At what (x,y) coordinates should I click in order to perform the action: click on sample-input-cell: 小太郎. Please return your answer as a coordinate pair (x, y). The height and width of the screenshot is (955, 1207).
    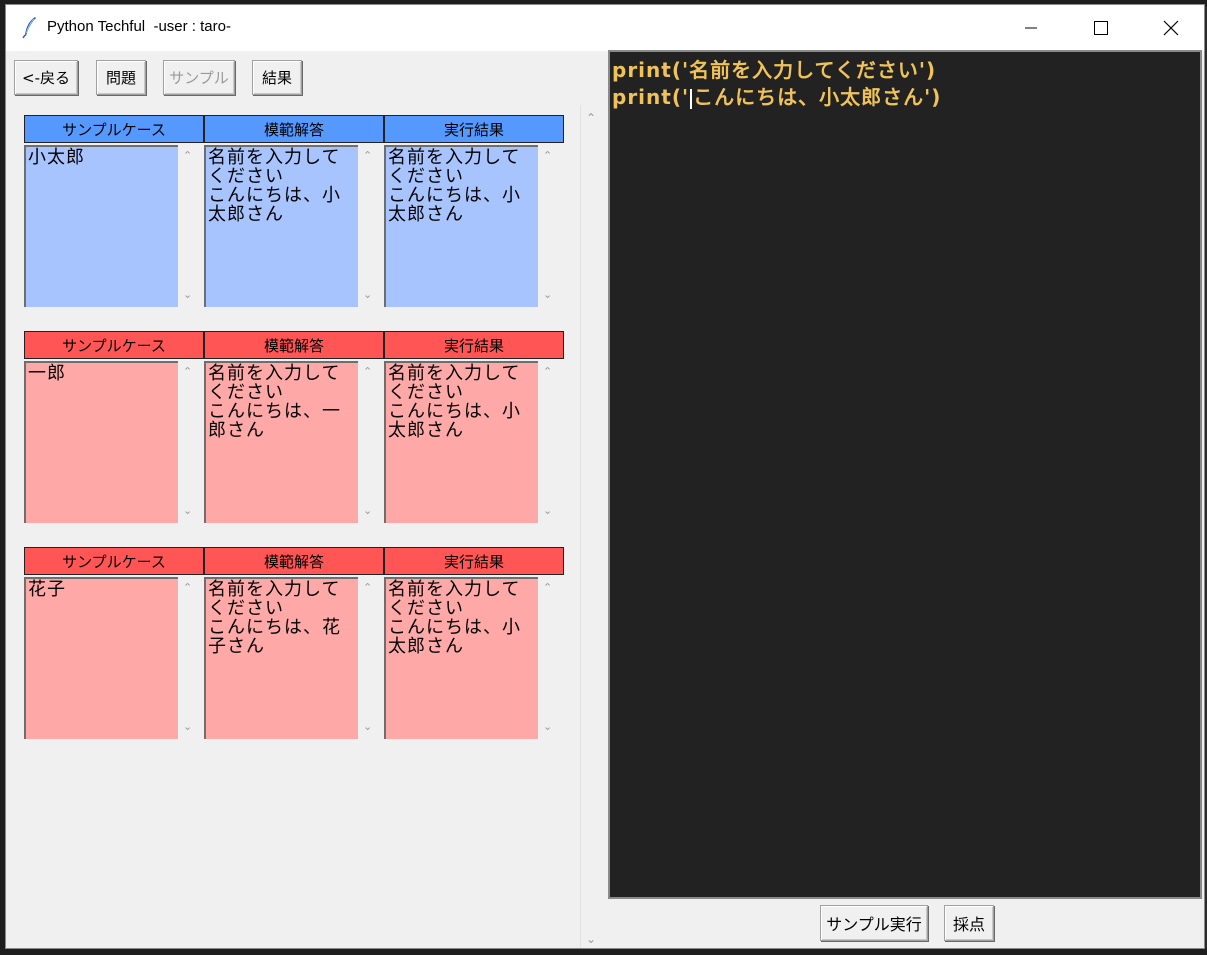
    Looking at the image, I should click on (101, 226).